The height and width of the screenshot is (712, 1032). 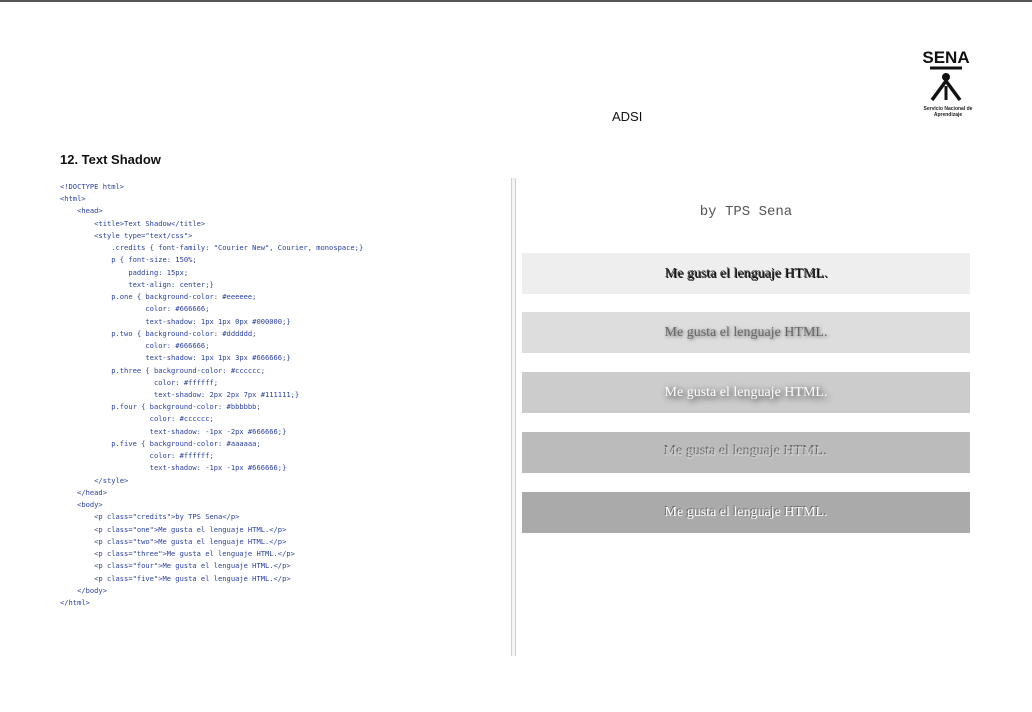 I want to click on preview-paragraph-five: Me gusta el lenguaje HTML., so click(x=746, y=512).